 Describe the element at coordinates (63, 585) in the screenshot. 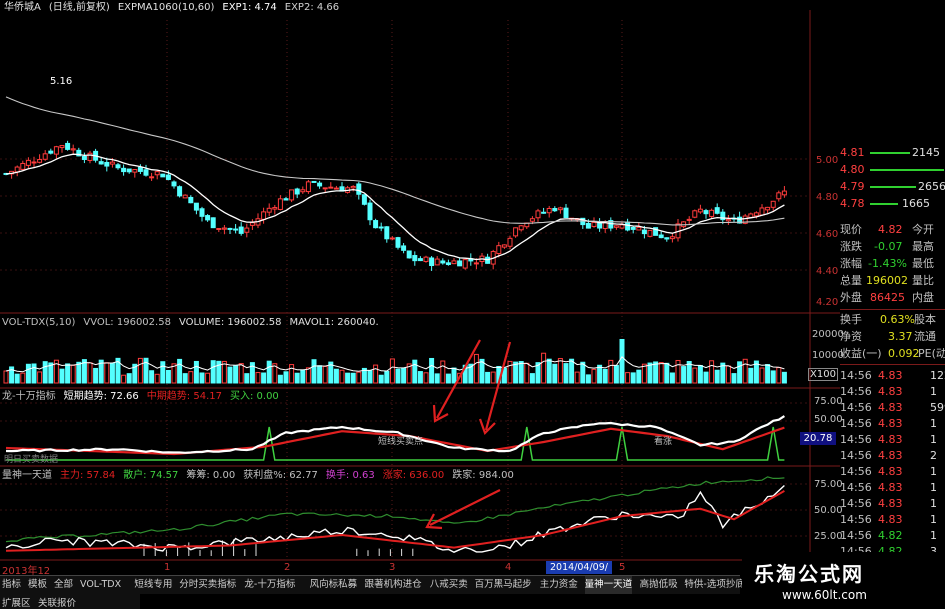

I see `tab-2: 全部` at that location.